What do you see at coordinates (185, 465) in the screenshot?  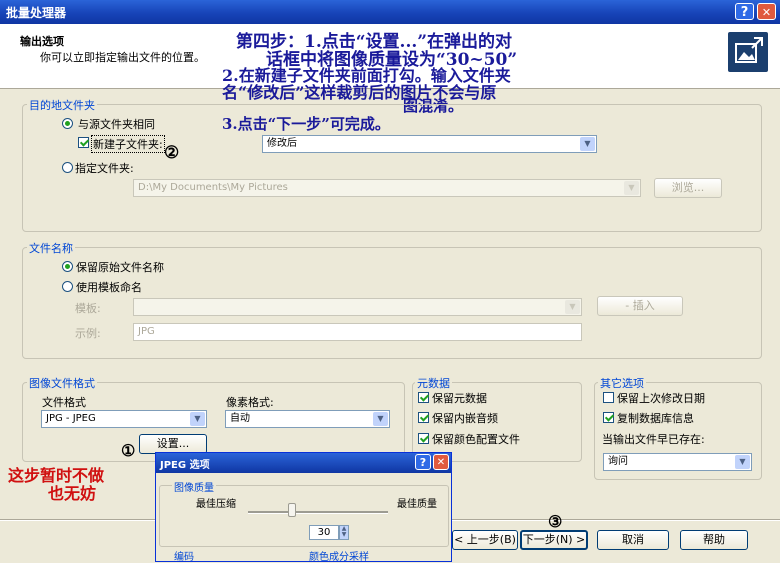 I see `jpeg-dialog-title: JPEG 选项` at bounding box center [185, 465].